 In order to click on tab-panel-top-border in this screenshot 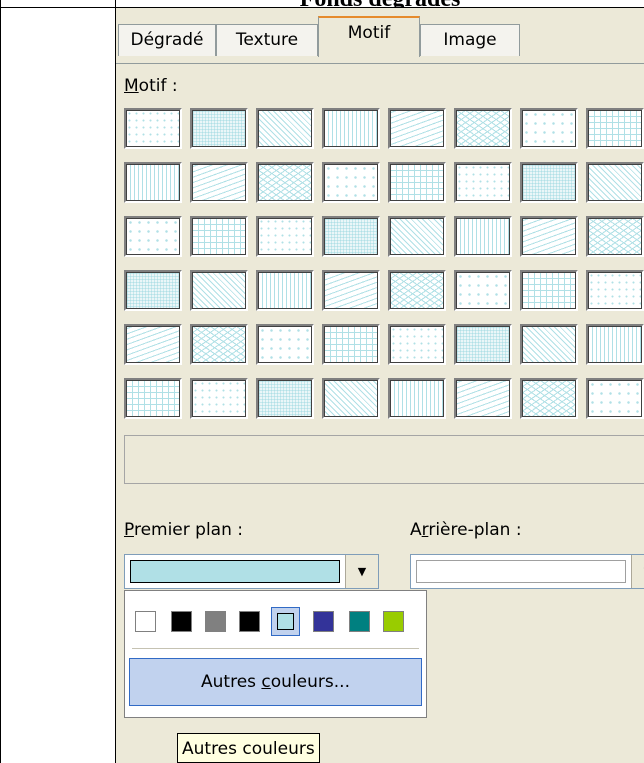, I will do `click(380, 63)`.